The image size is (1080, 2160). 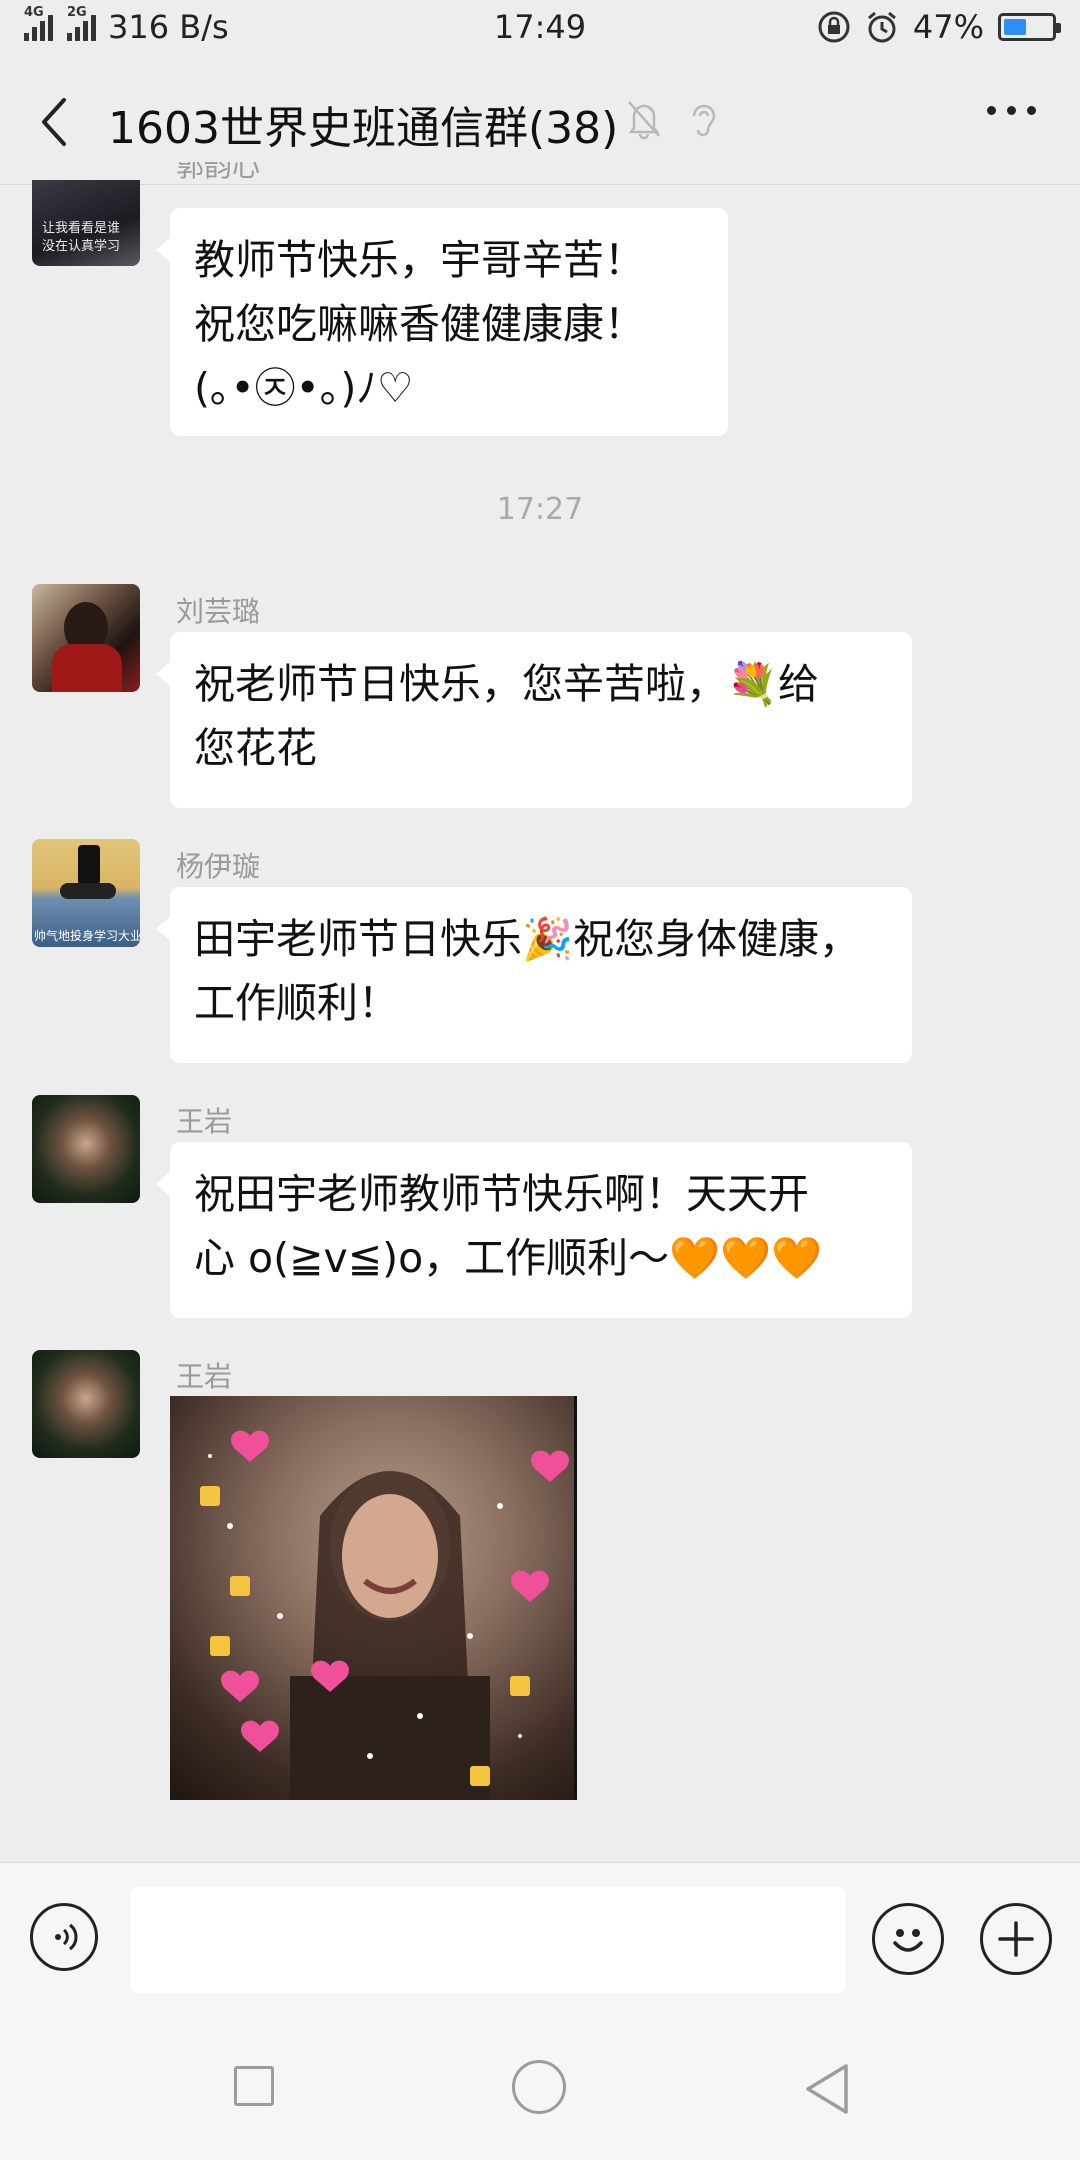 What do you see at coordinates (54, 122) in the screenshot?
I see `back-chevron-icon` at bounding box center [54, 122].